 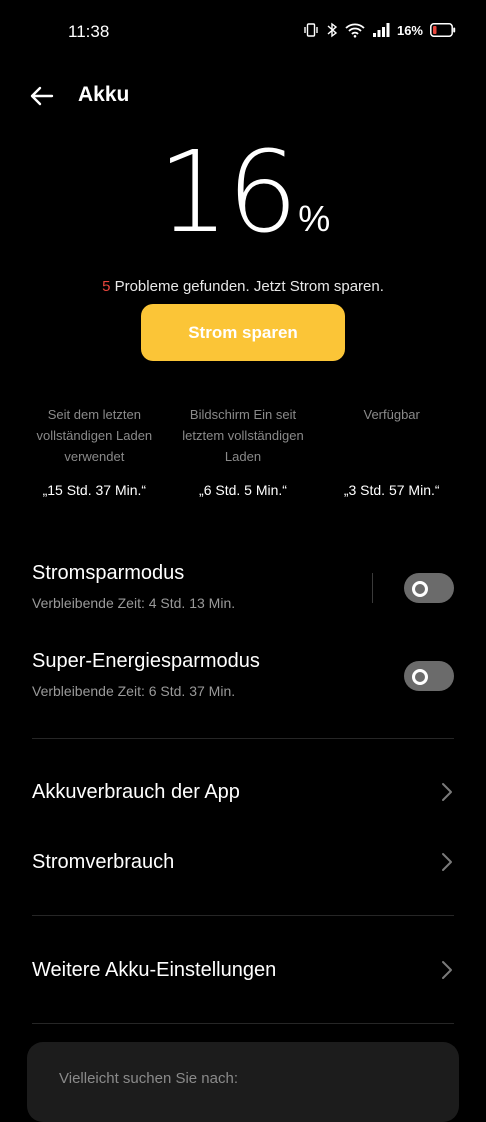 I want to click on arrow-left-icon, so click(x=42, y=96).